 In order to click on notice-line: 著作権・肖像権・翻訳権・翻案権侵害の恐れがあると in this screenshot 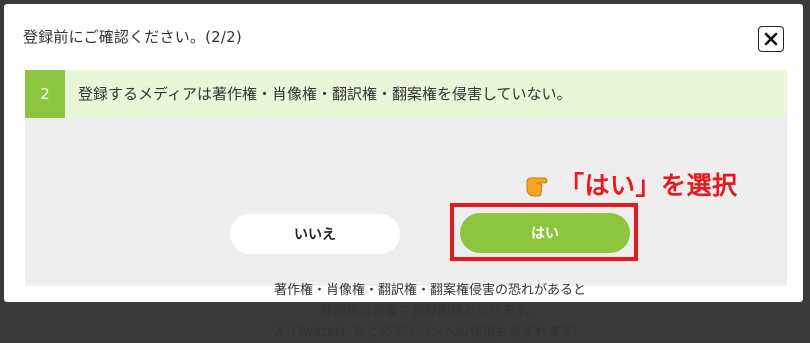, I will do `click(429, 290)`.